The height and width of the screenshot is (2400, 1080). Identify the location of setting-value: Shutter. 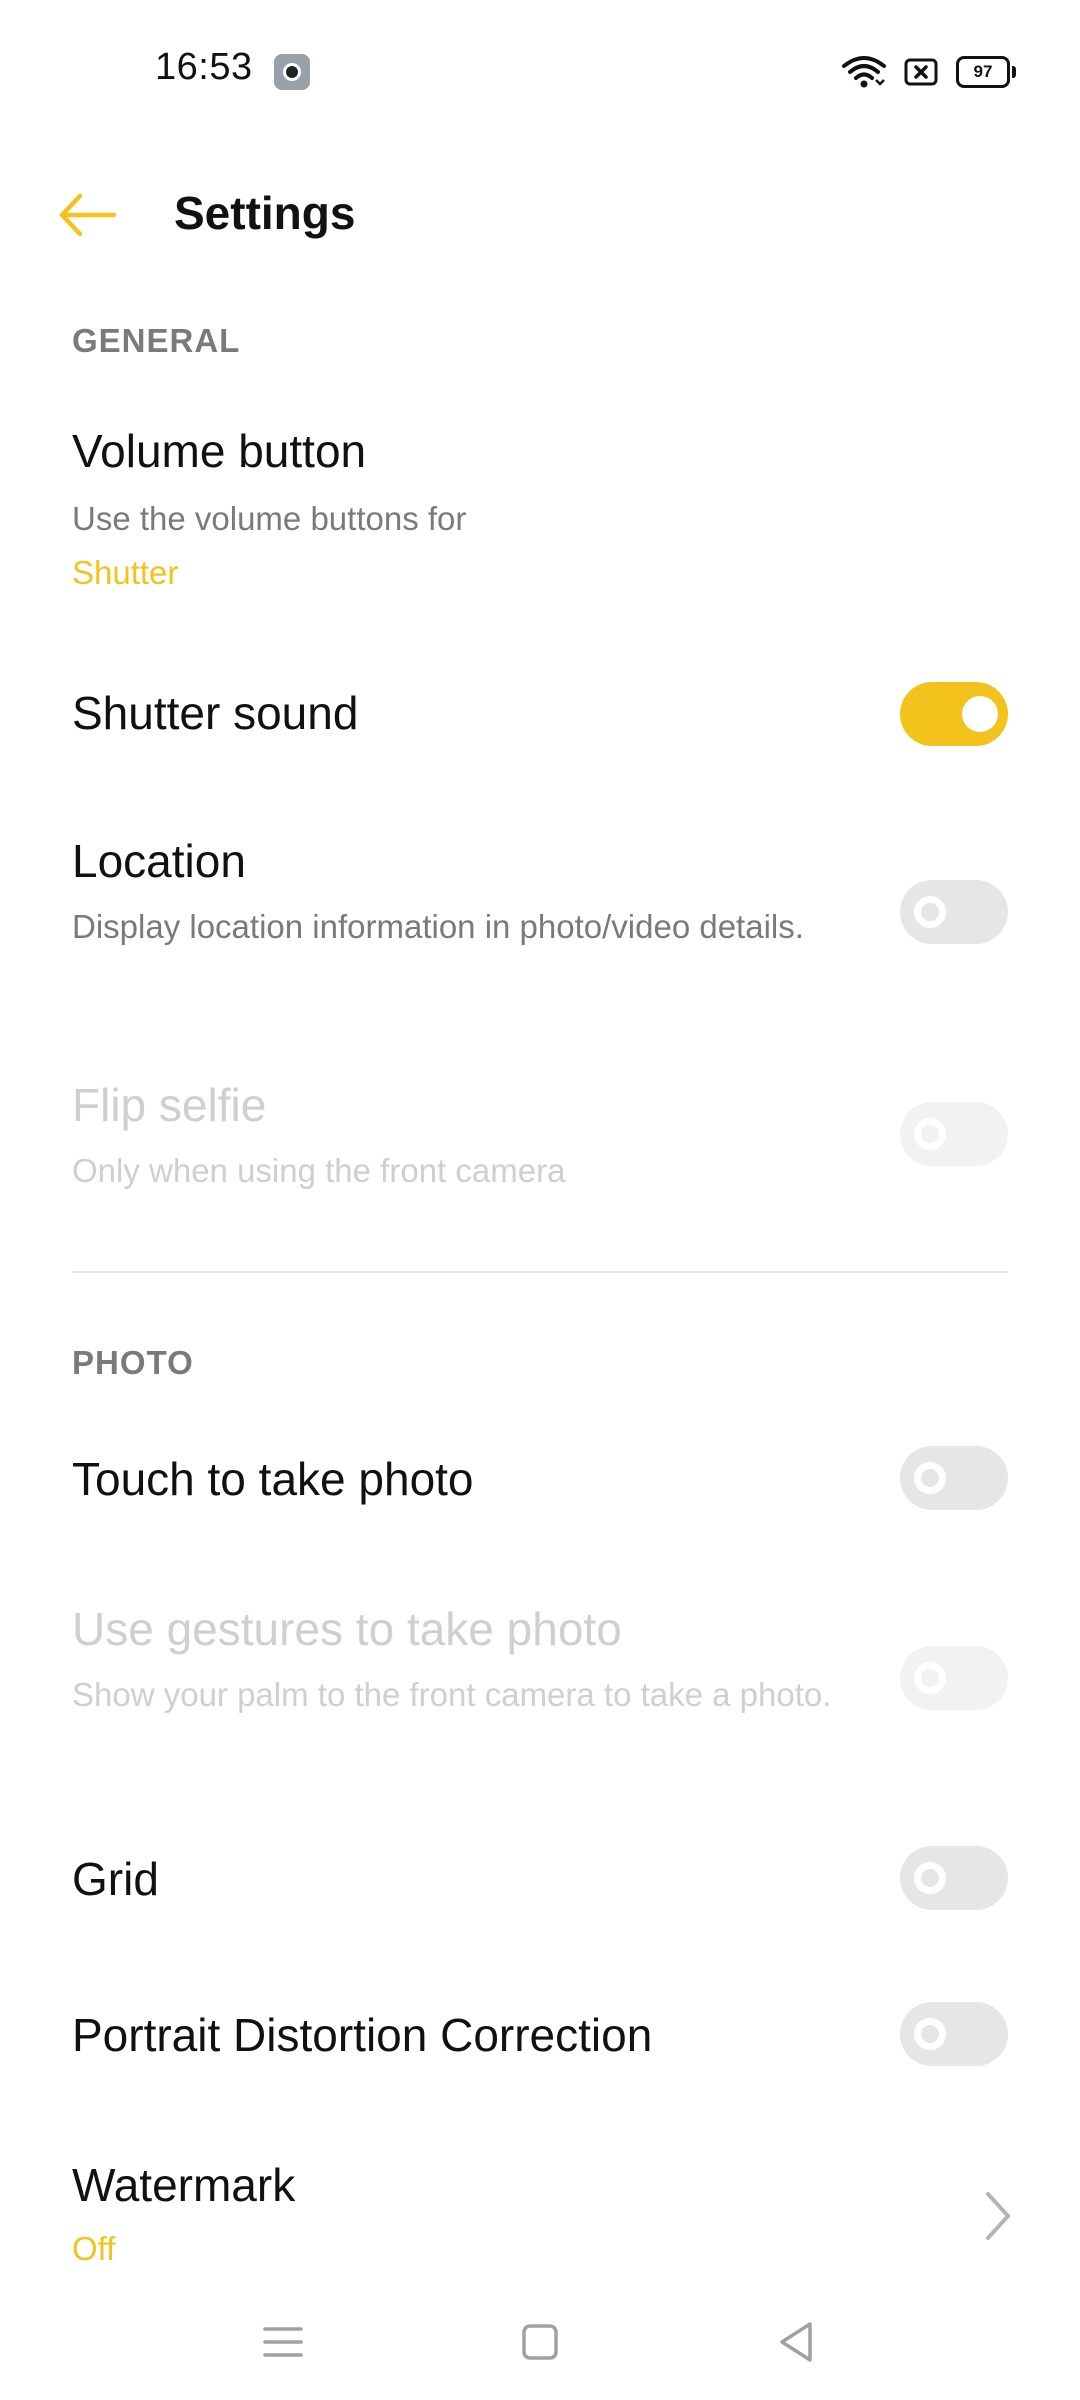
(125, 572).